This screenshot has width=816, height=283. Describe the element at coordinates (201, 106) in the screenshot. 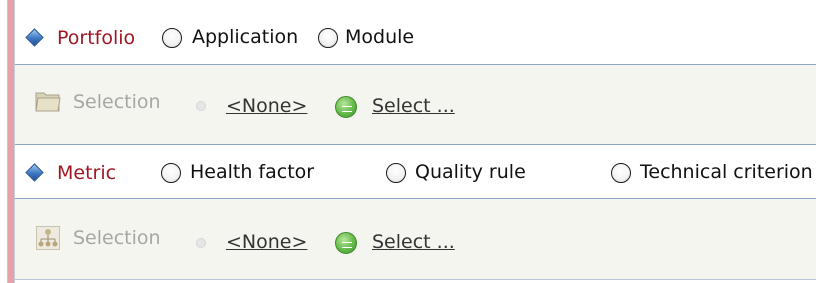

I see `portfolio-none-radio` at that location.